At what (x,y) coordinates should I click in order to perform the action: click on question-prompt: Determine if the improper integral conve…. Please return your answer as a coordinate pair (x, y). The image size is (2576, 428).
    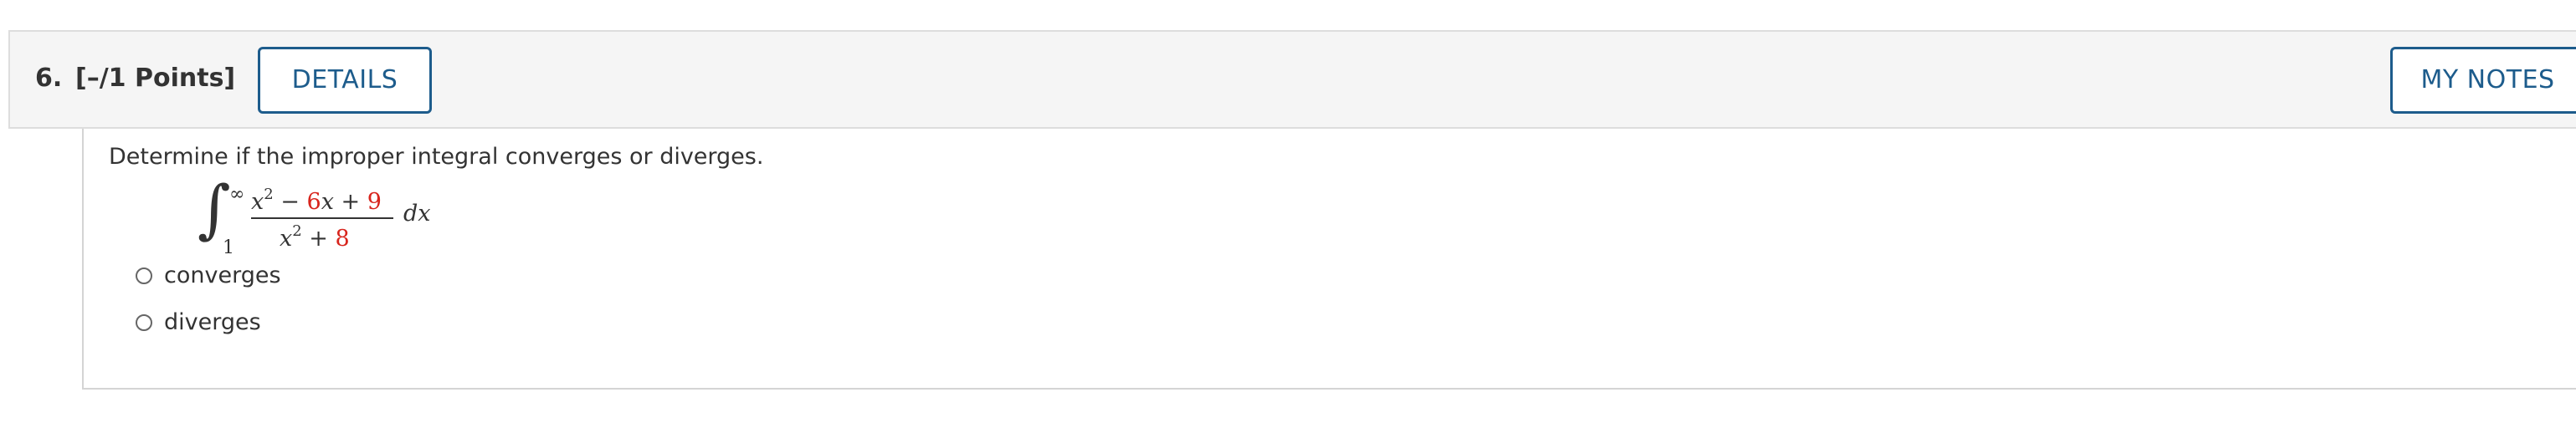
    Looking at the image, I should click on (436, 157).